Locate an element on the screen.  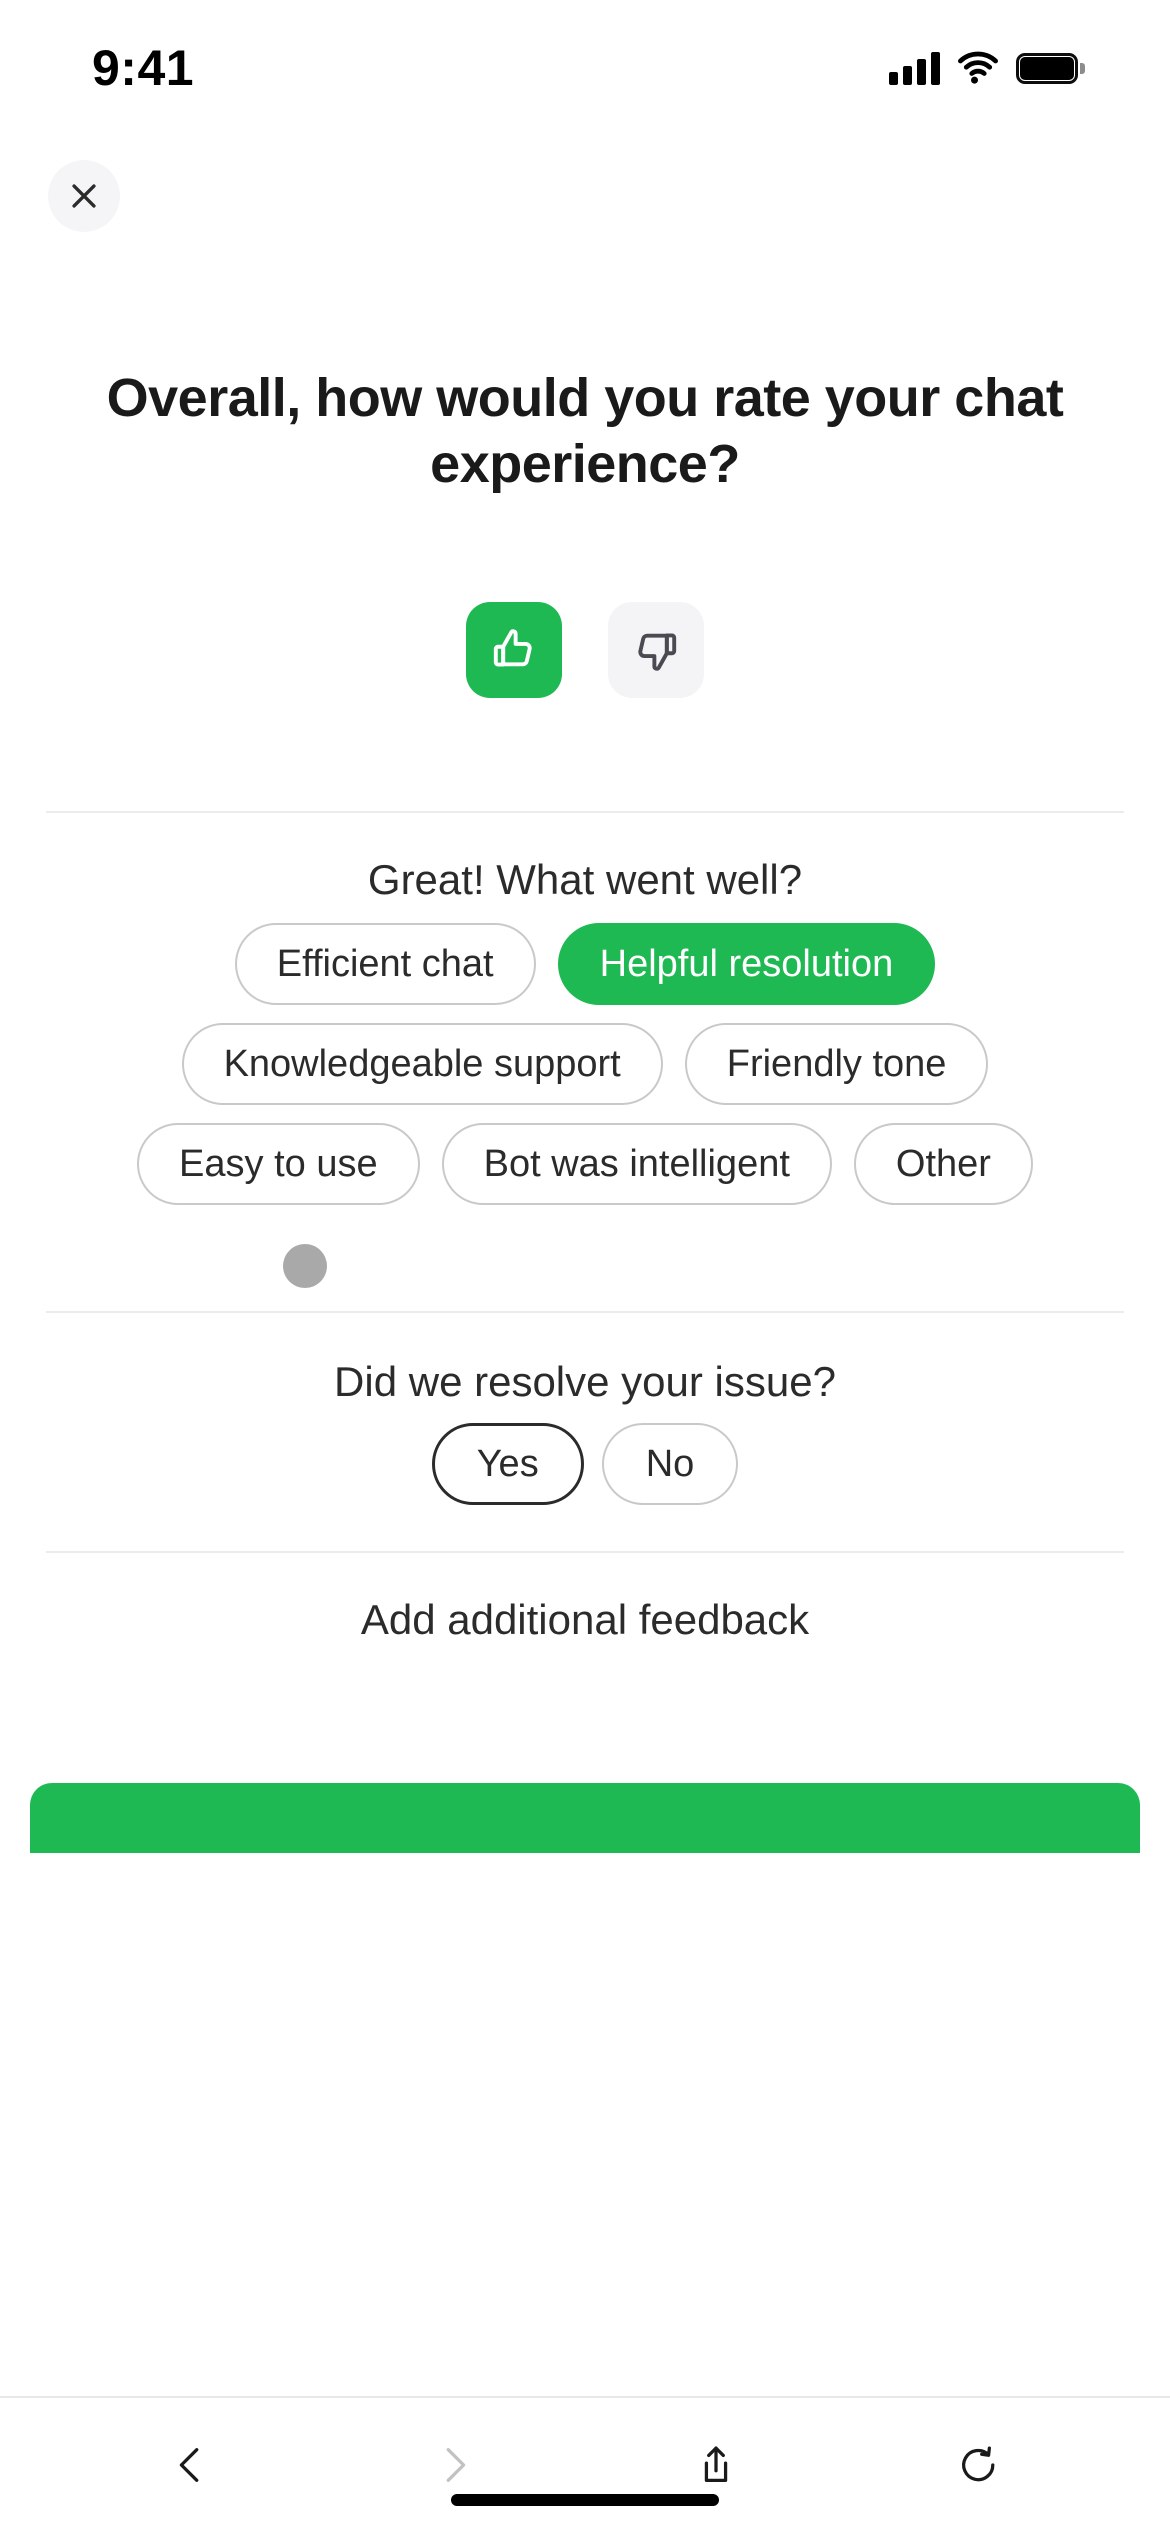
battery-full-icon is located at coordinates (1050, 68).